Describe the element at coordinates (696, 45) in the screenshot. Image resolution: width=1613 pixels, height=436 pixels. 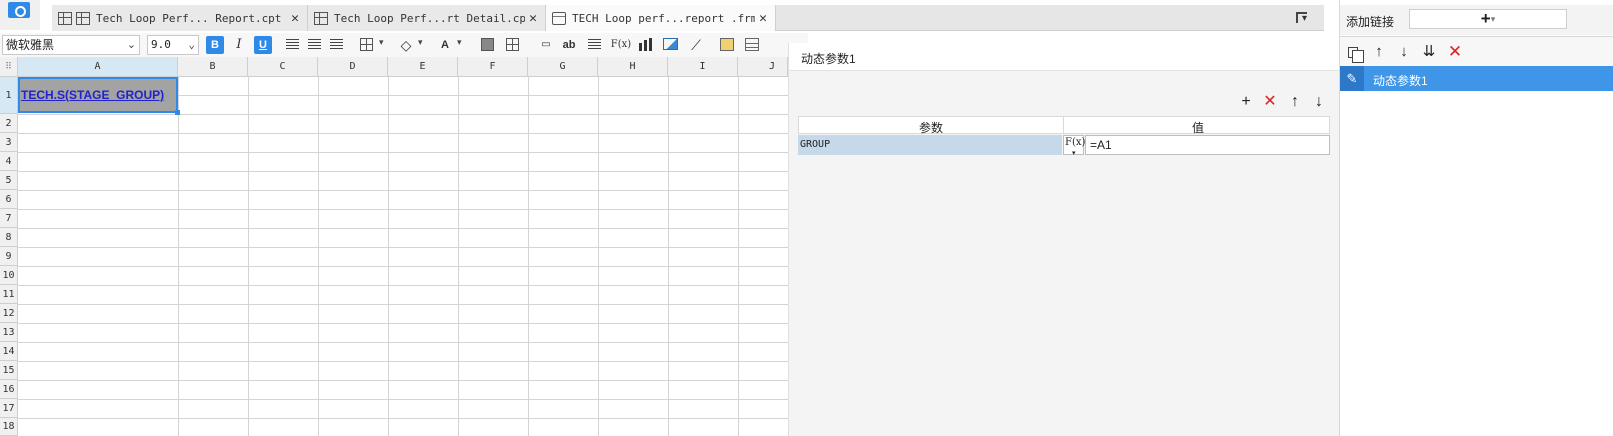
I see `slash-icon: ⟋` at that location.